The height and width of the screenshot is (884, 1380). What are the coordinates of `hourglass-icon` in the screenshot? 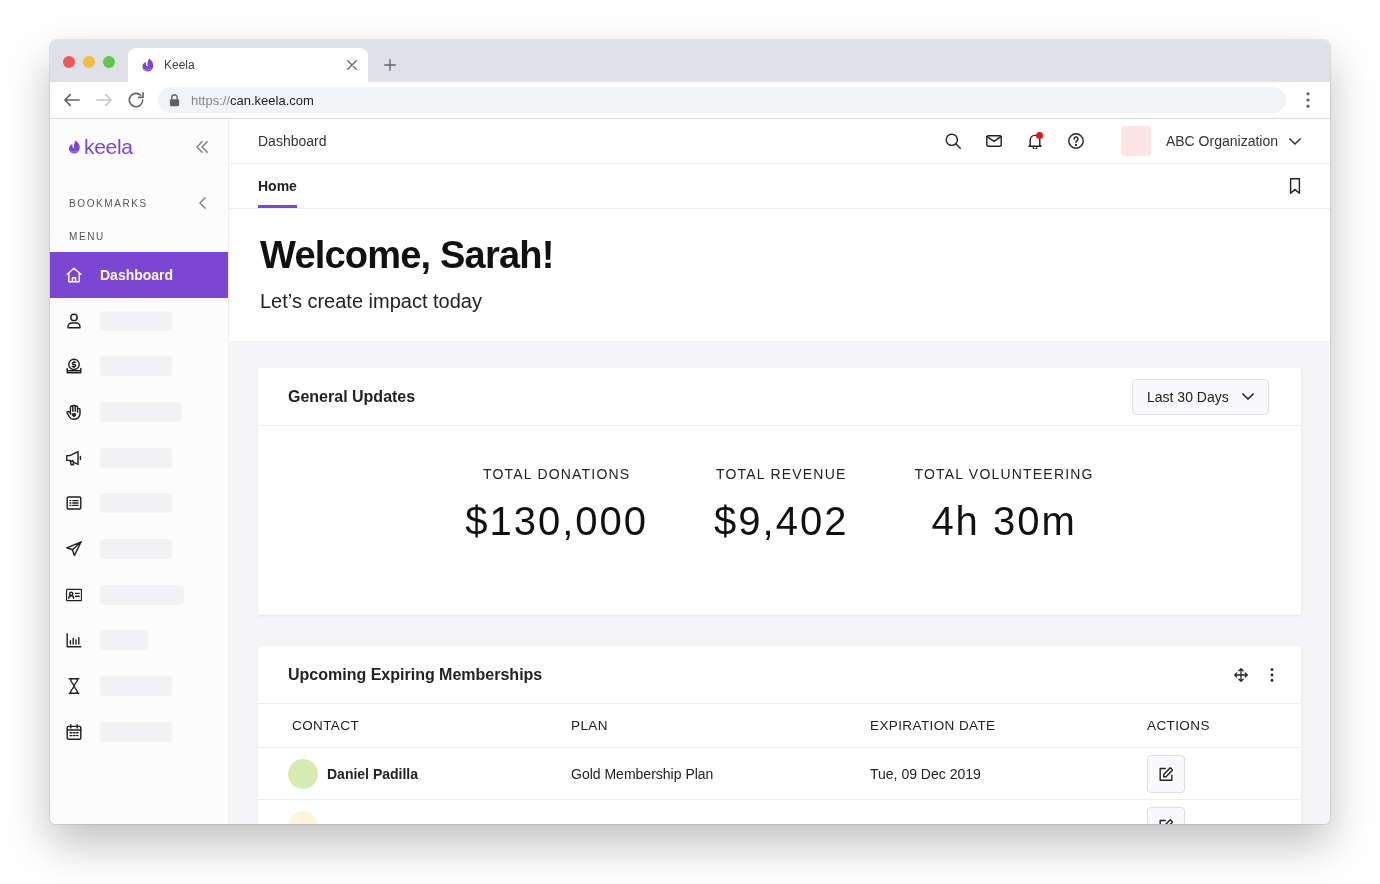 It's located at (74, 686).